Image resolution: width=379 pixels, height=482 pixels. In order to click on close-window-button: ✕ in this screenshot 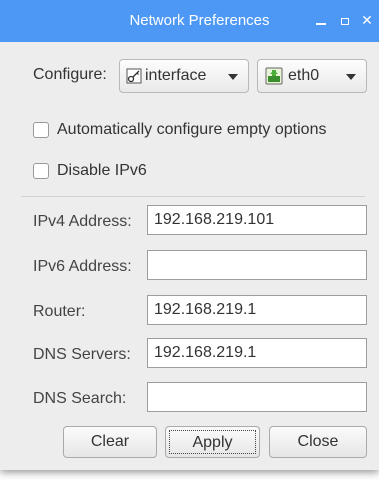, I will do `click(367, 20)`.